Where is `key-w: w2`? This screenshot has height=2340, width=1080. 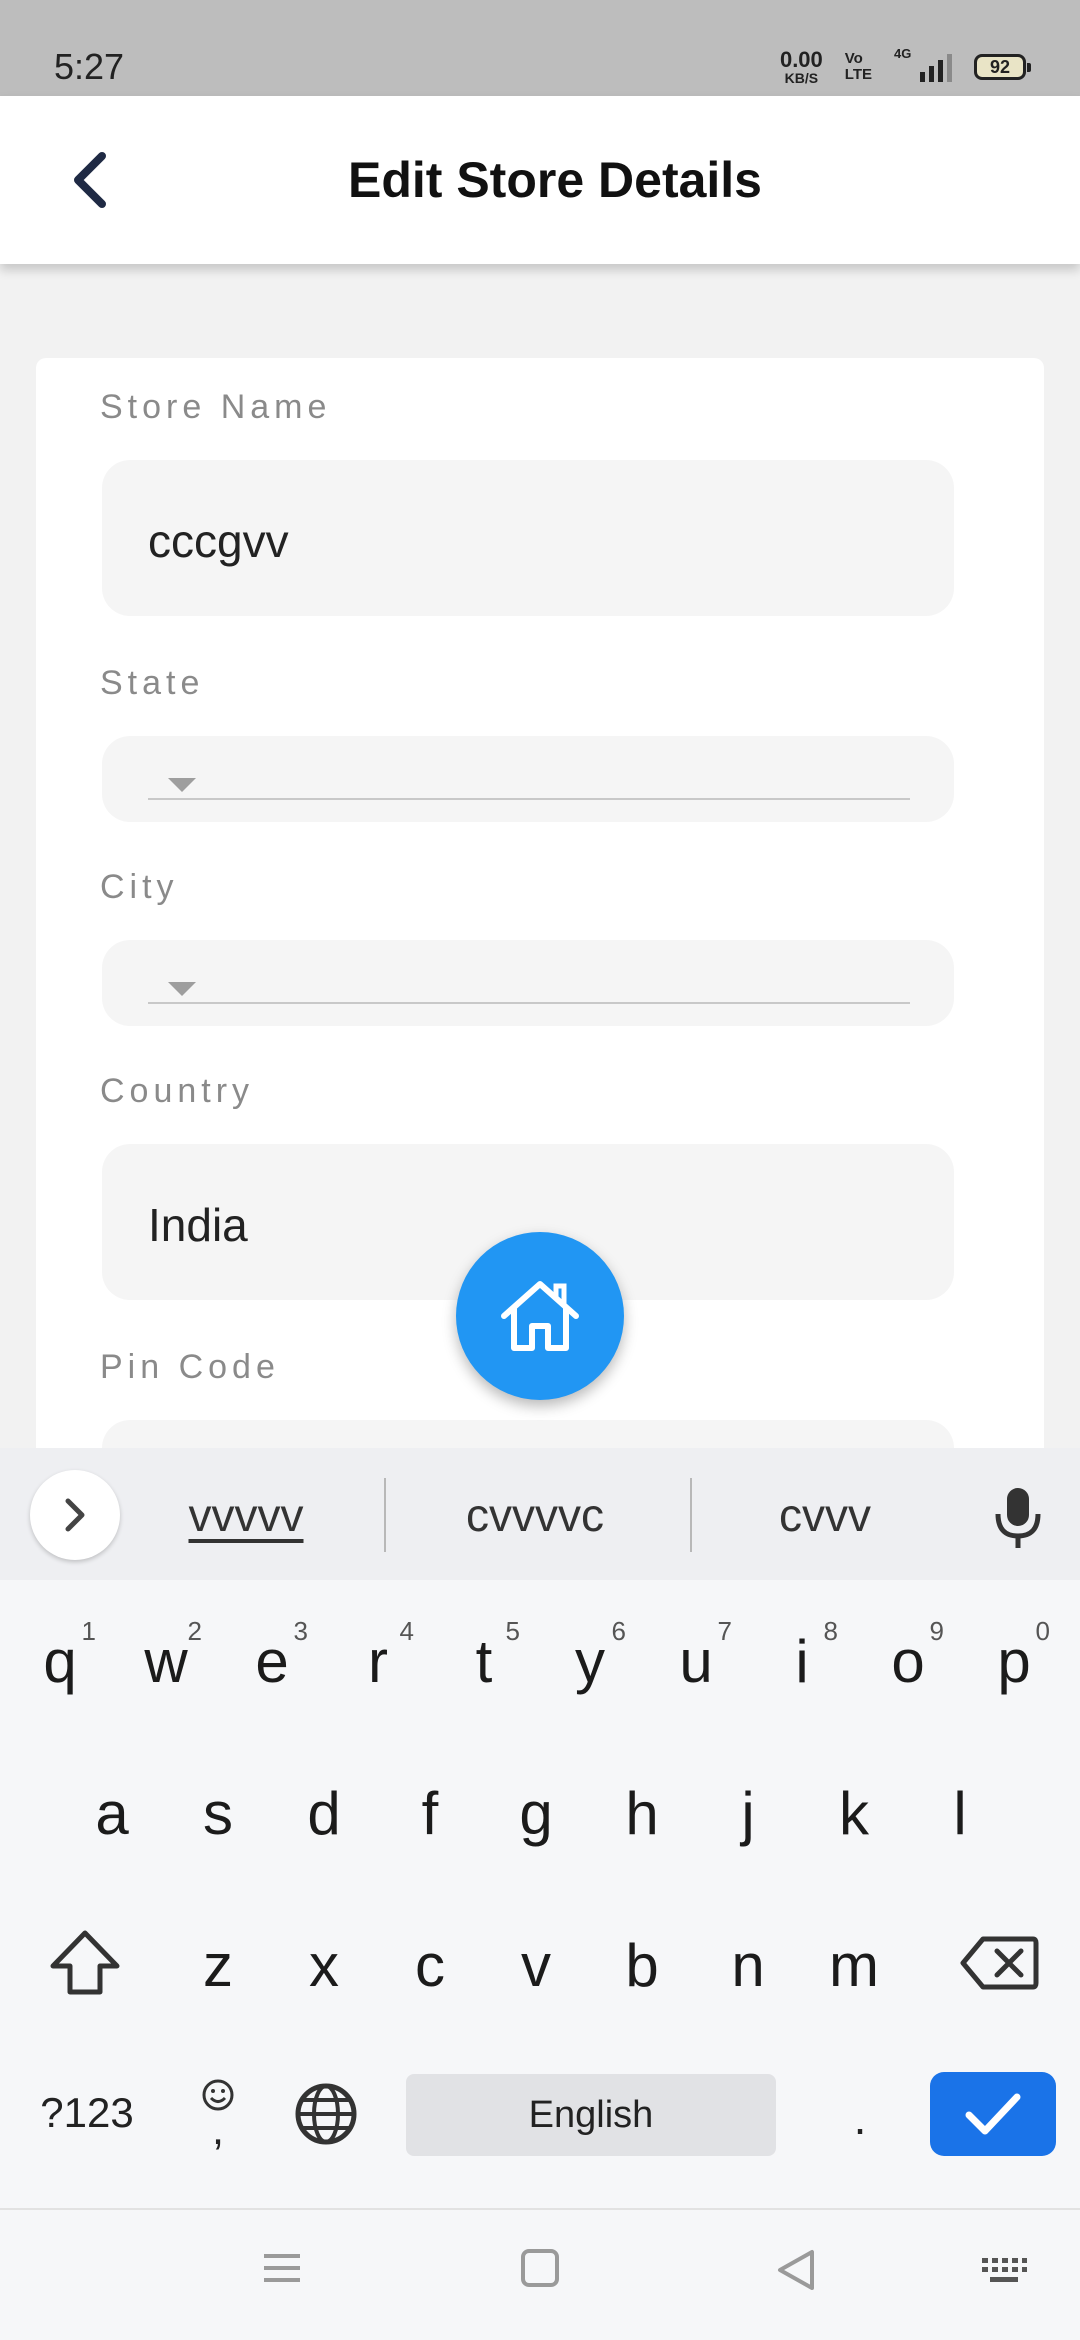
key-w: w2 is located at coordinates (166, 1661).